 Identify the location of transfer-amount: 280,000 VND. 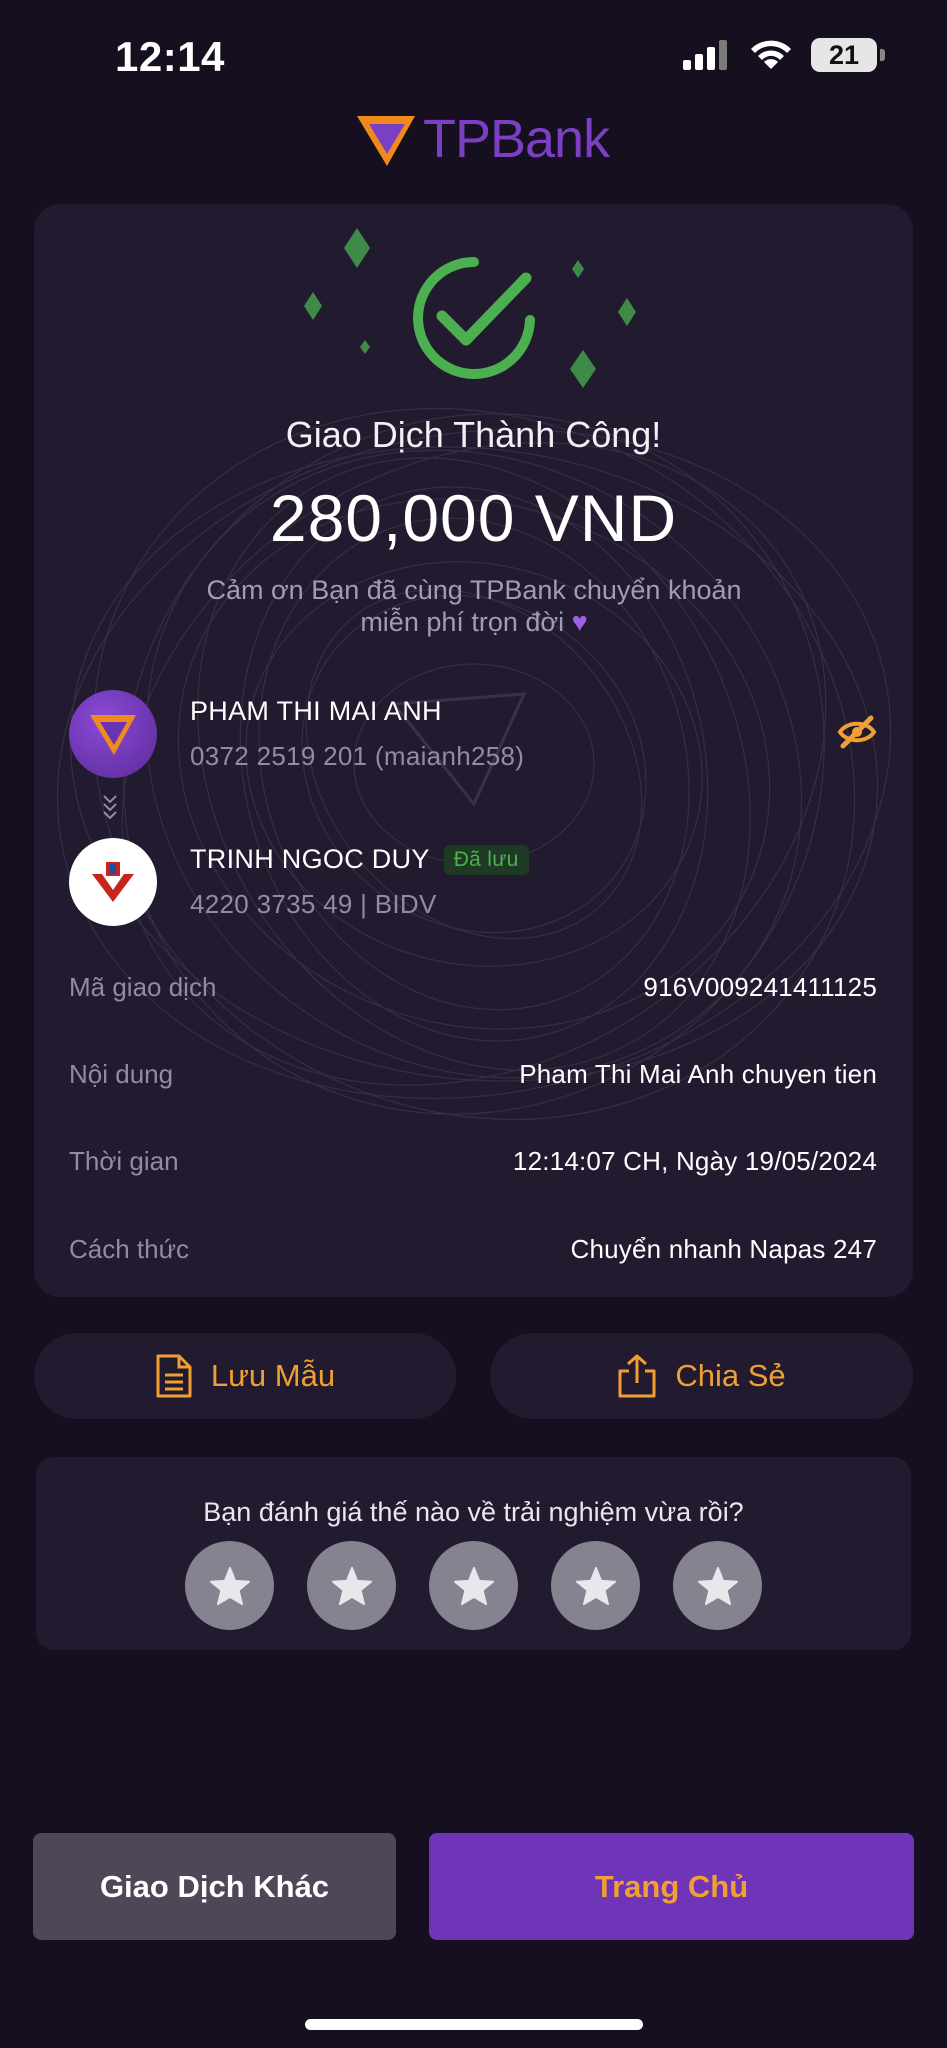
(473, 518).